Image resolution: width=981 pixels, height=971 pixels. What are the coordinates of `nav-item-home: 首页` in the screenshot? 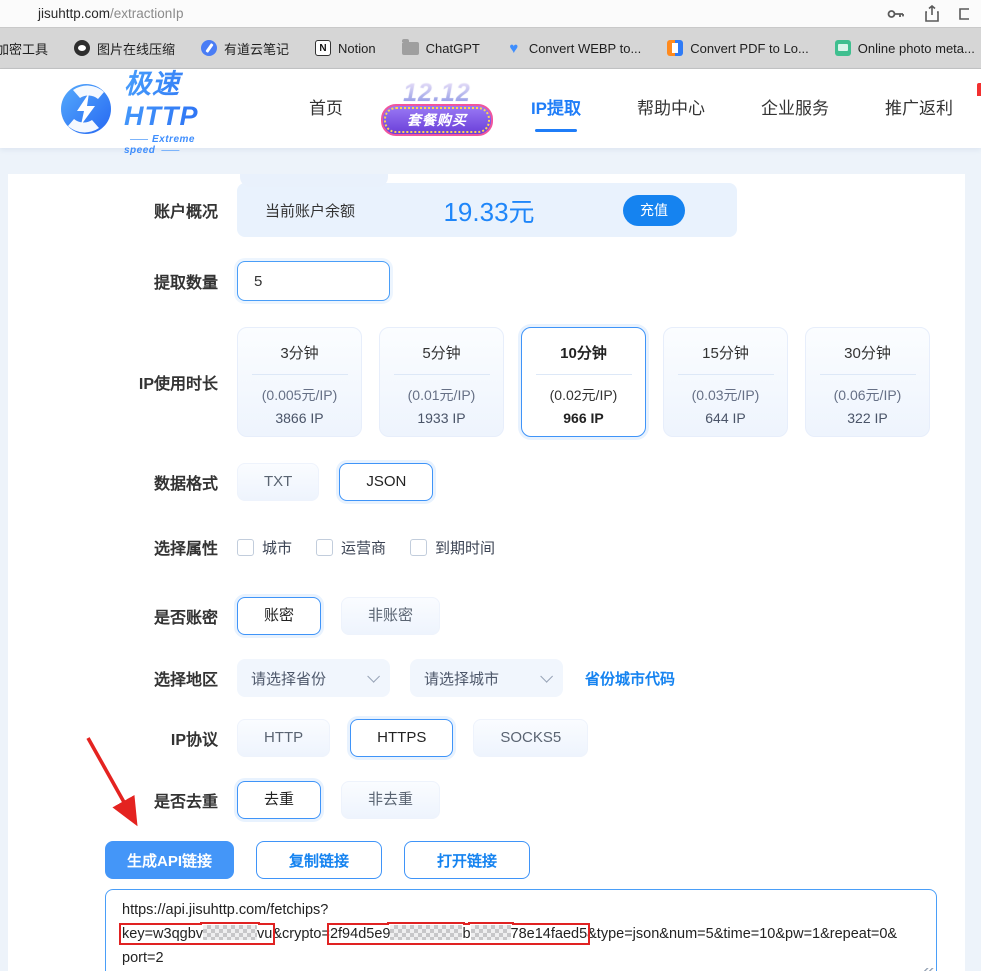 It's located at (326, 108).